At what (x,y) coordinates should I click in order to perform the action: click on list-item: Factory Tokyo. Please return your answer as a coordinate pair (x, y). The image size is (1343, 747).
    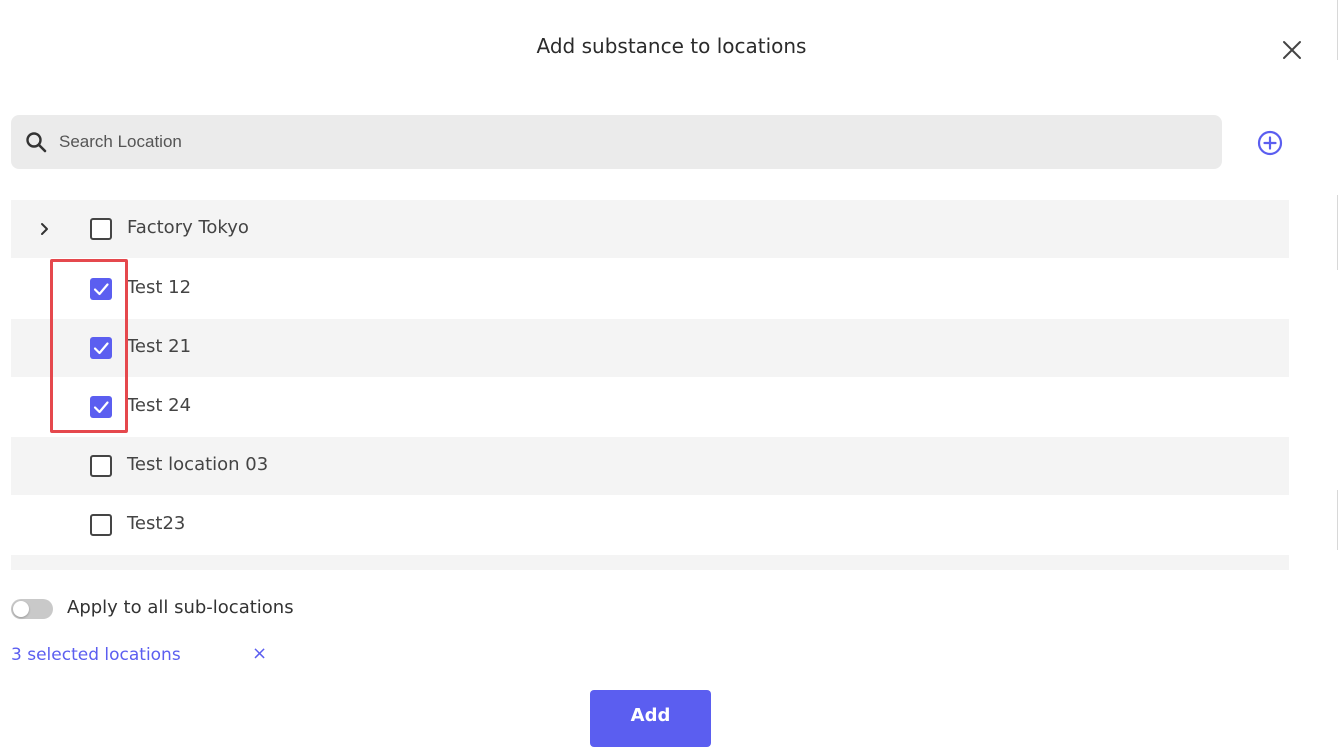
    Looking at the image, I should click on (650, 229).